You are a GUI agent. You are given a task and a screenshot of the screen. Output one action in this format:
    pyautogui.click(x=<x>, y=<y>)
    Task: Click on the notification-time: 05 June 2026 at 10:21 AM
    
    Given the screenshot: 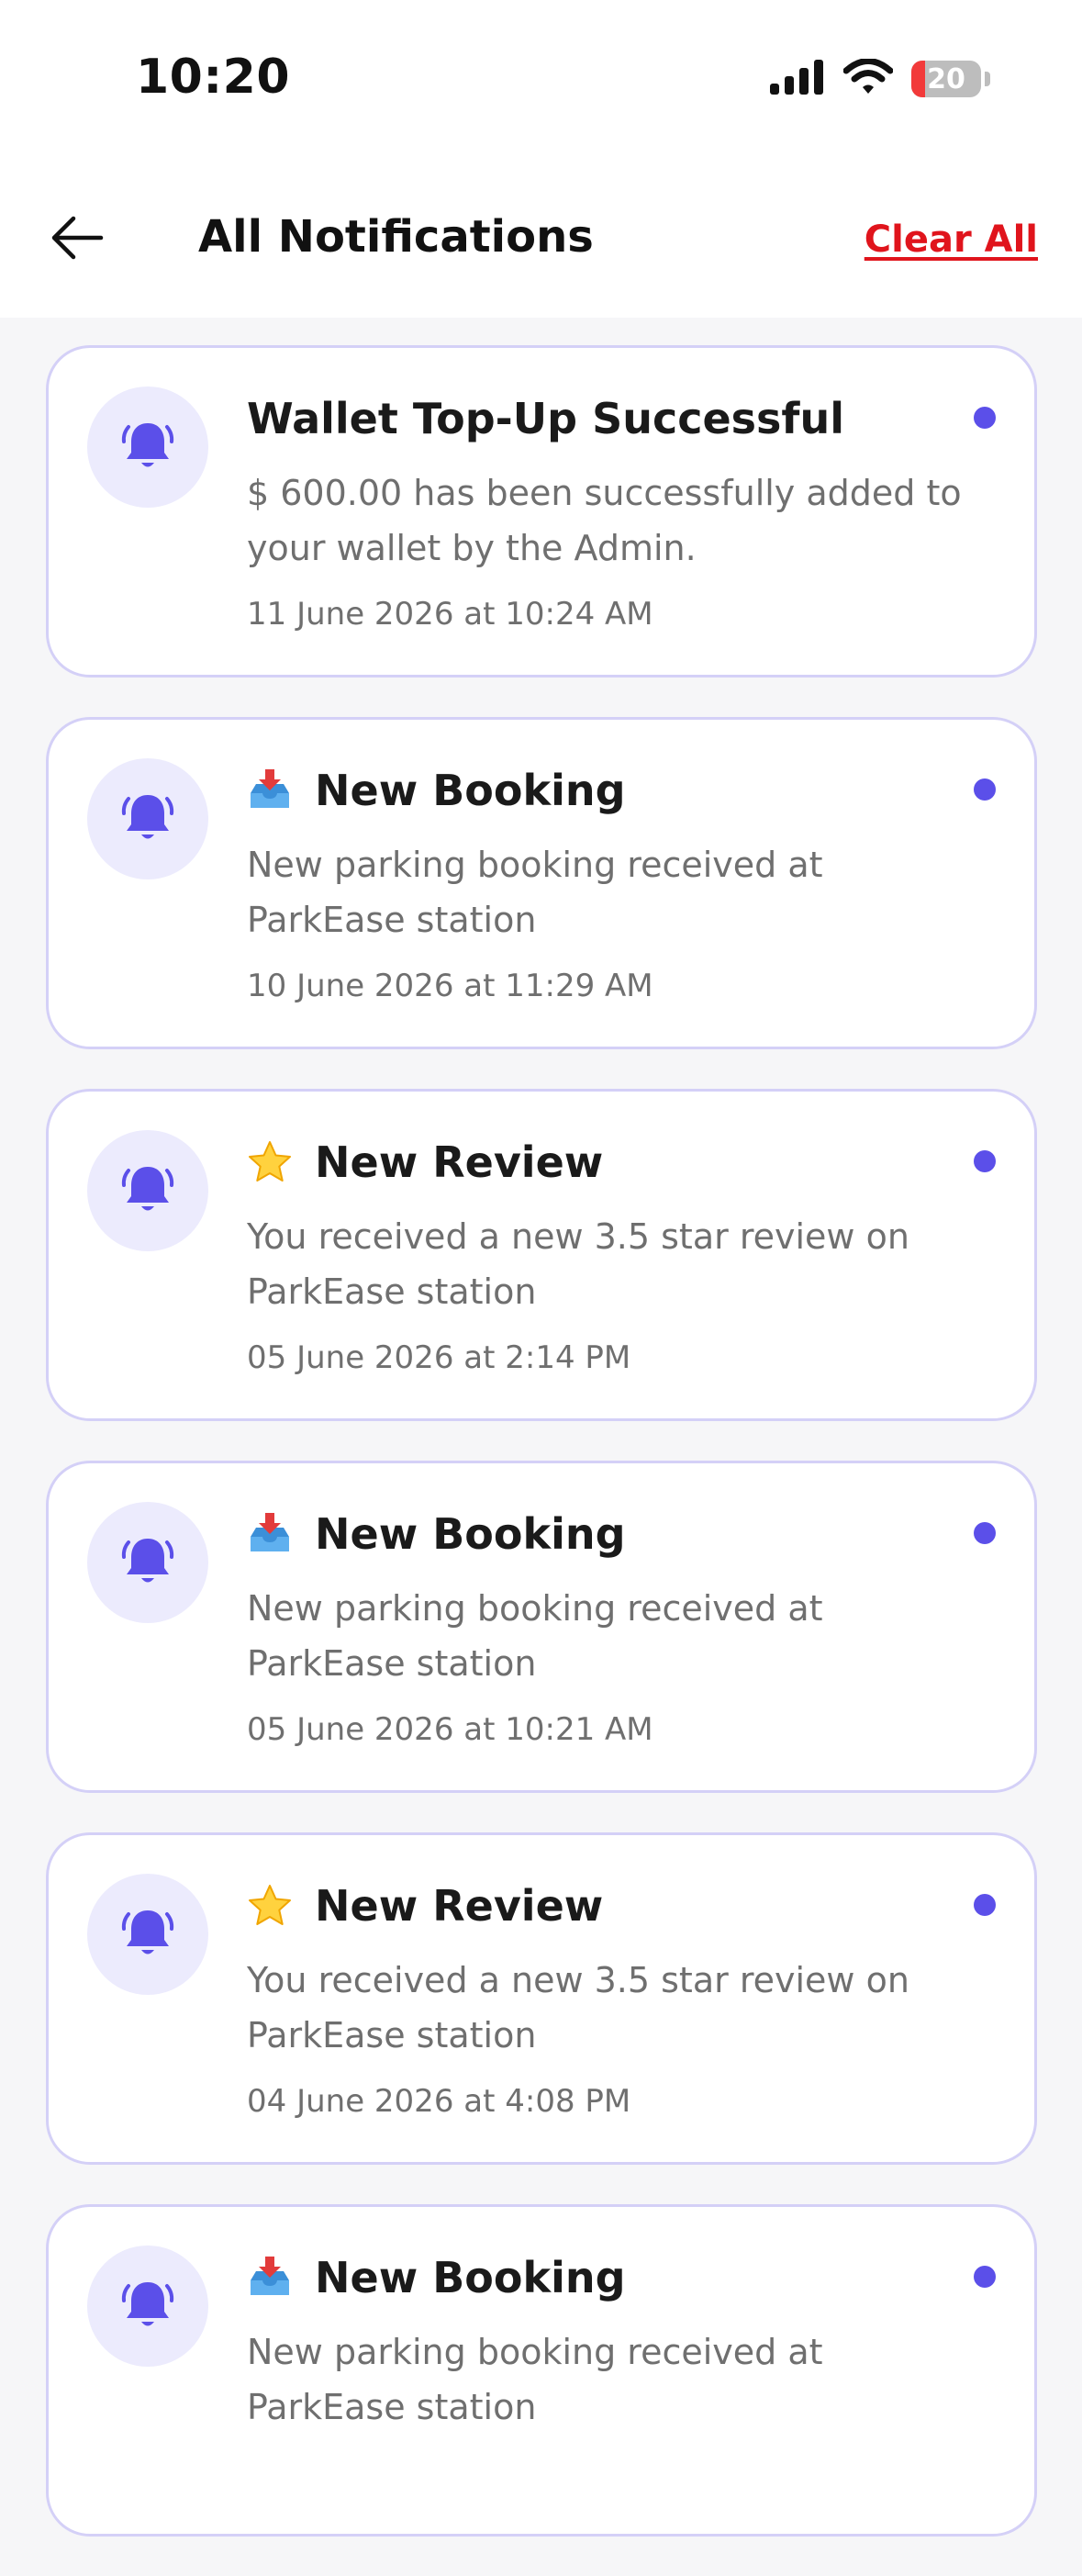 What is the action you would take?
    pyautogui.click(x=450, y=1729)
    